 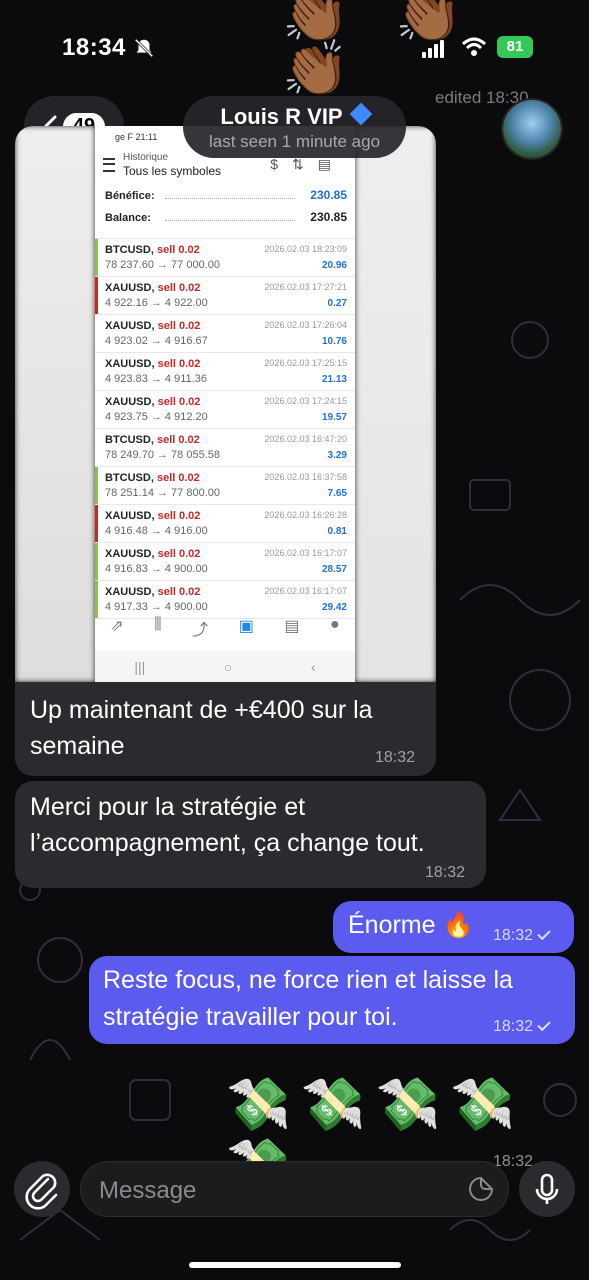 What do you see at coordinates (395, 49) in the screenshot?
I see `clapping-hands-emojis: 👏🏾👏🏾👏🏾` at bounding box center [395, 49].